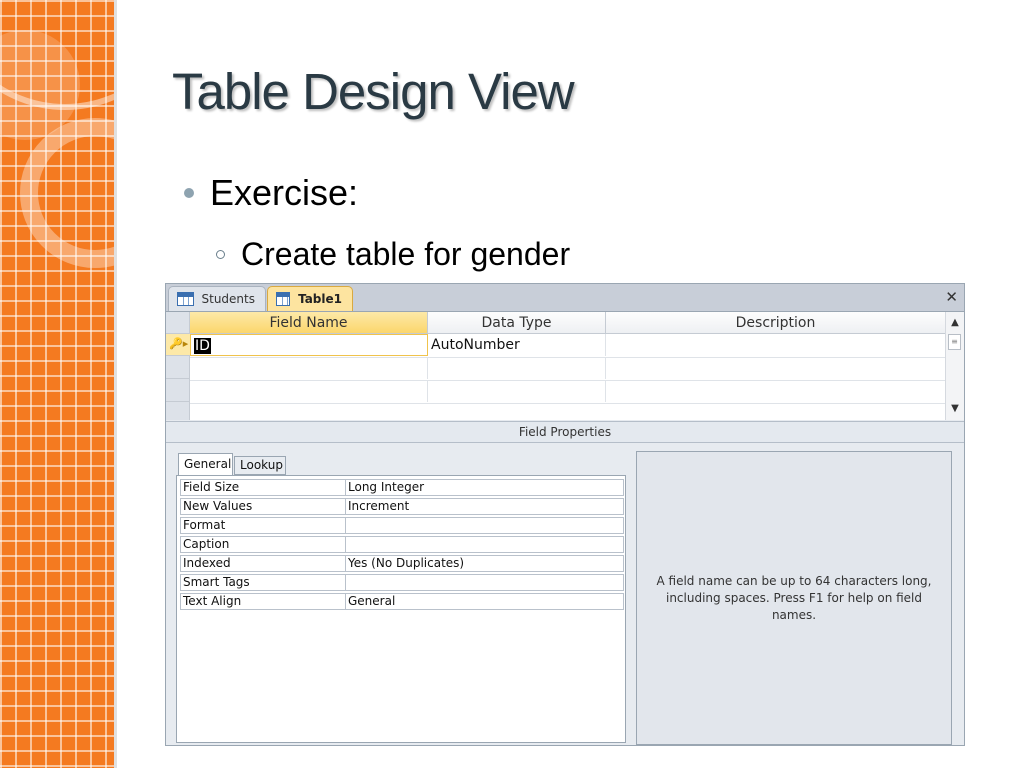 The height and width of the screenshot is (768, 1024). I want to click on property-row: Indexed Yes (No Duplicates), so click(402, 564).